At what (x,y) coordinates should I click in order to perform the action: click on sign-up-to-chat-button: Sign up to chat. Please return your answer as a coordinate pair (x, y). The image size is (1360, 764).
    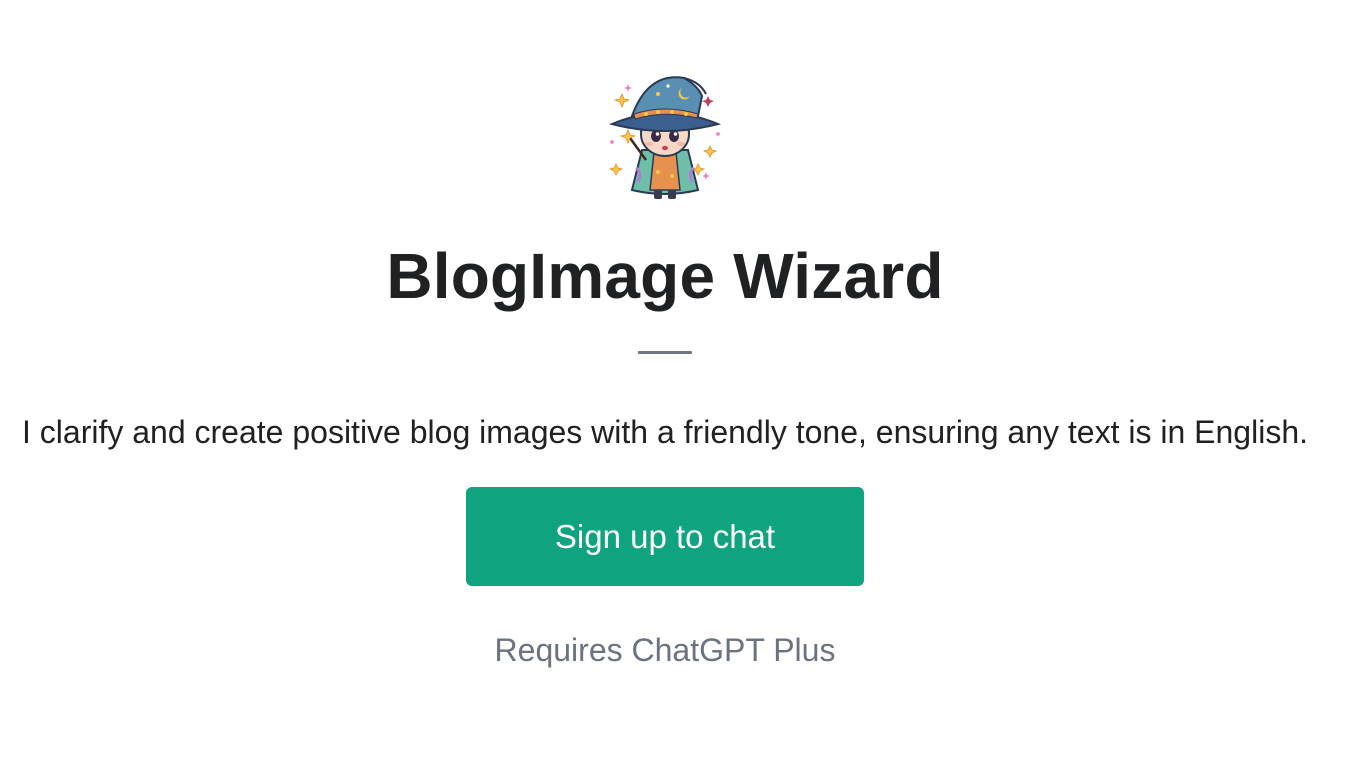
    Looking at the image, I should click on (665, 536).